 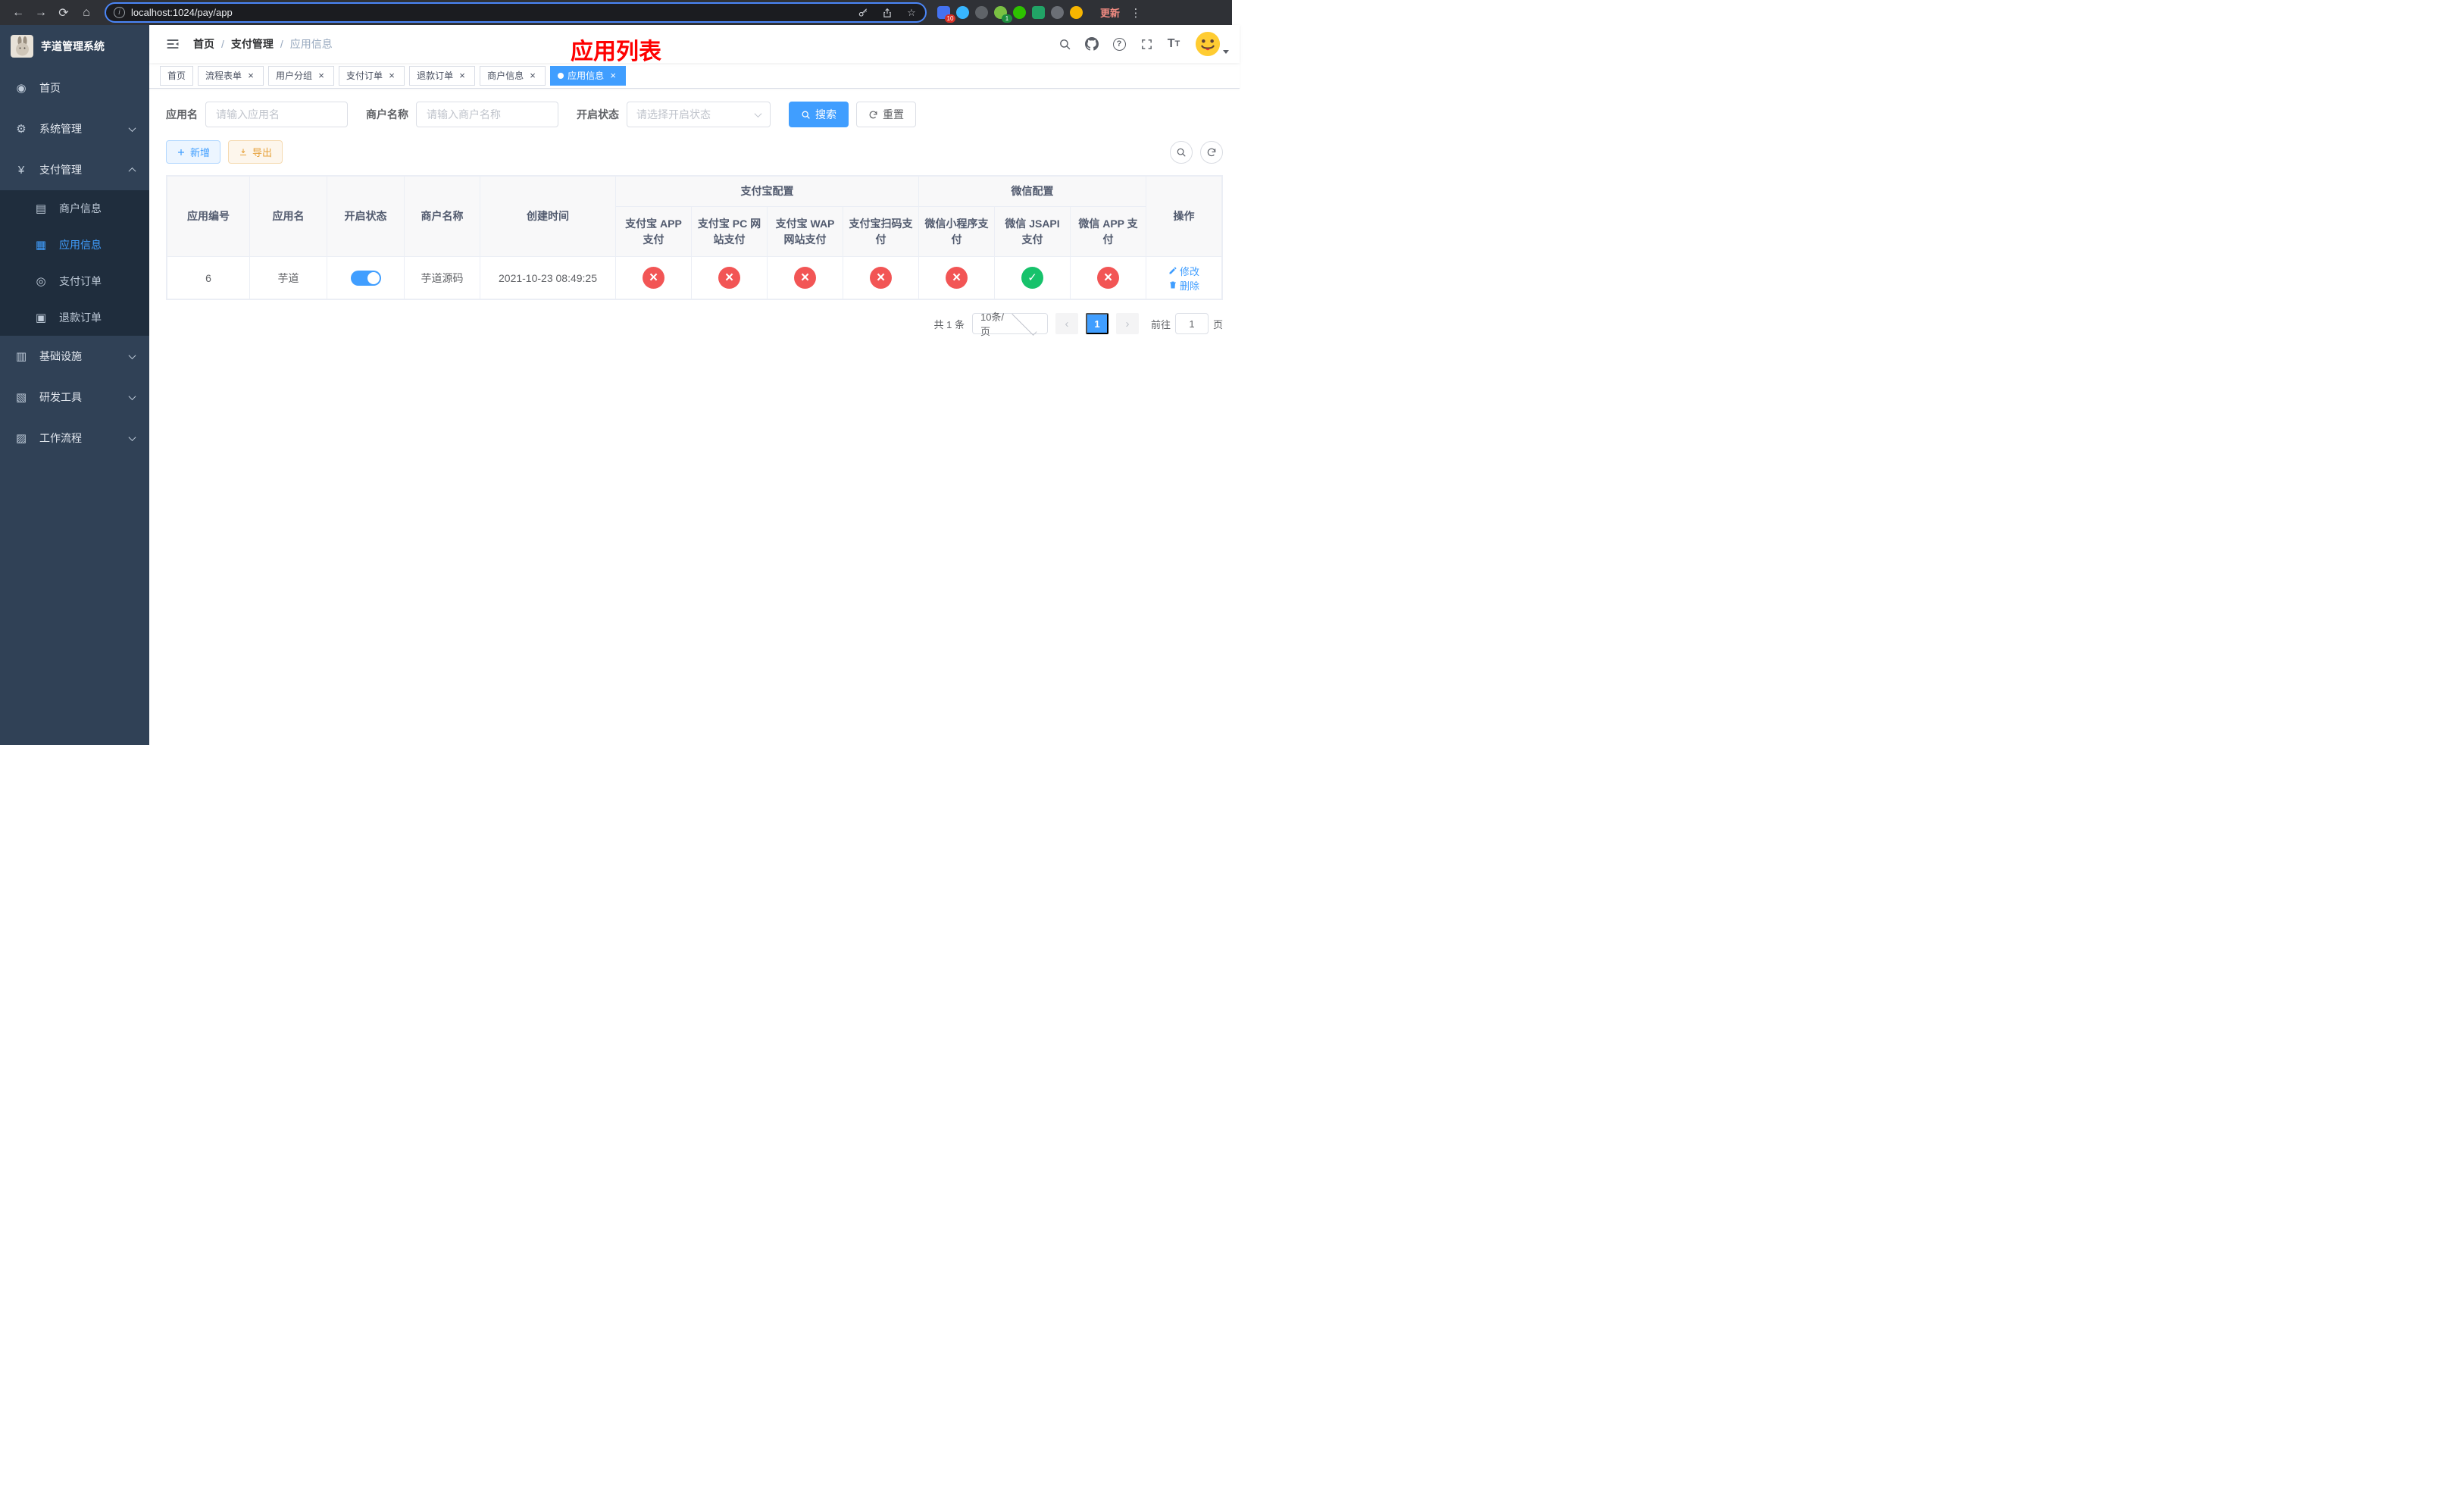 I want to click on browser-forward-icon: →, so click(x=41, y=13).